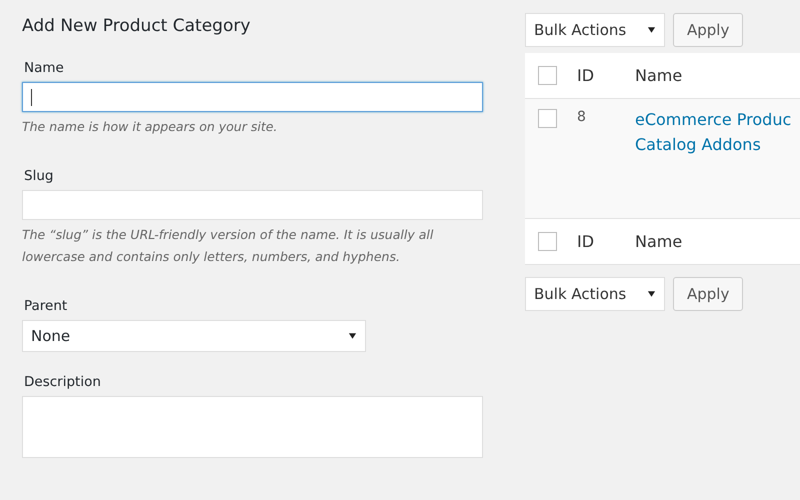  Describe the element at coordinates (194, 336) in the screenshot. I see `parent-dropdown: None` at that location.